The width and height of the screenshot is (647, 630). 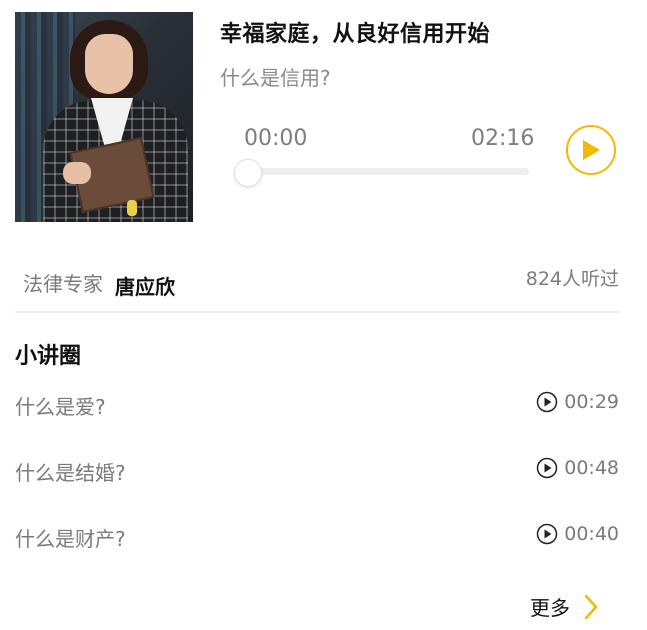 I want to click on play-button, so click(x=591, y=150).